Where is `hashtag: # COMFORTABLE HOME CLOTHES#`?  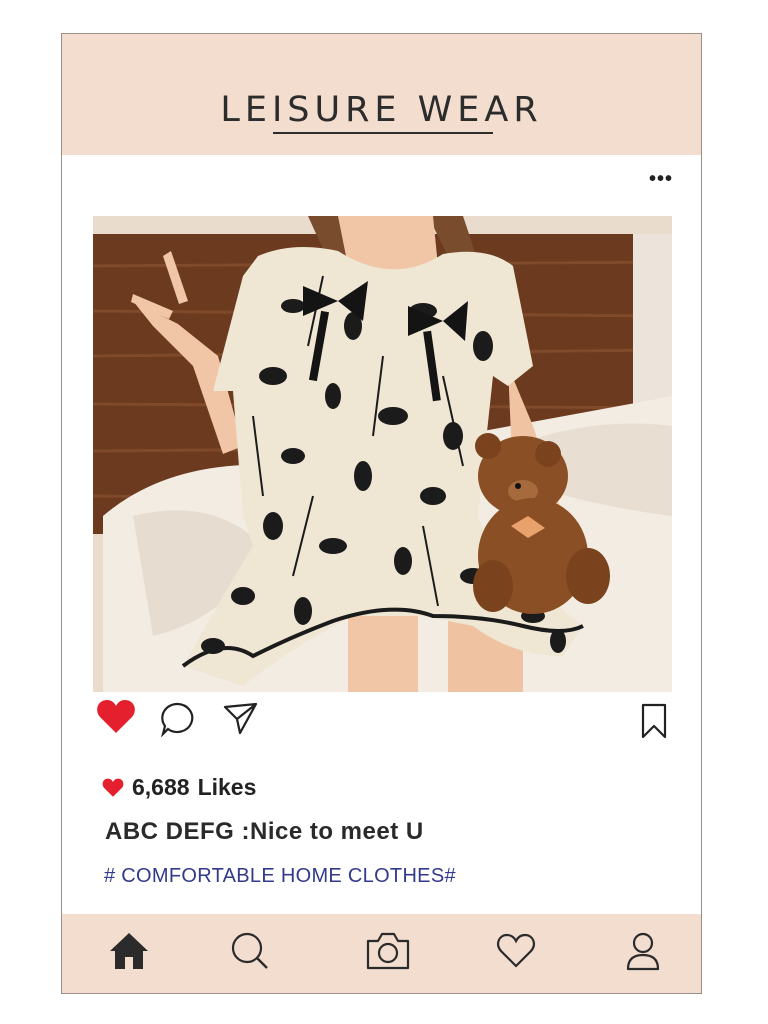
hashtag: # COMFORTABLE HOME CLOTHES# is located at coordinates (280, 876).